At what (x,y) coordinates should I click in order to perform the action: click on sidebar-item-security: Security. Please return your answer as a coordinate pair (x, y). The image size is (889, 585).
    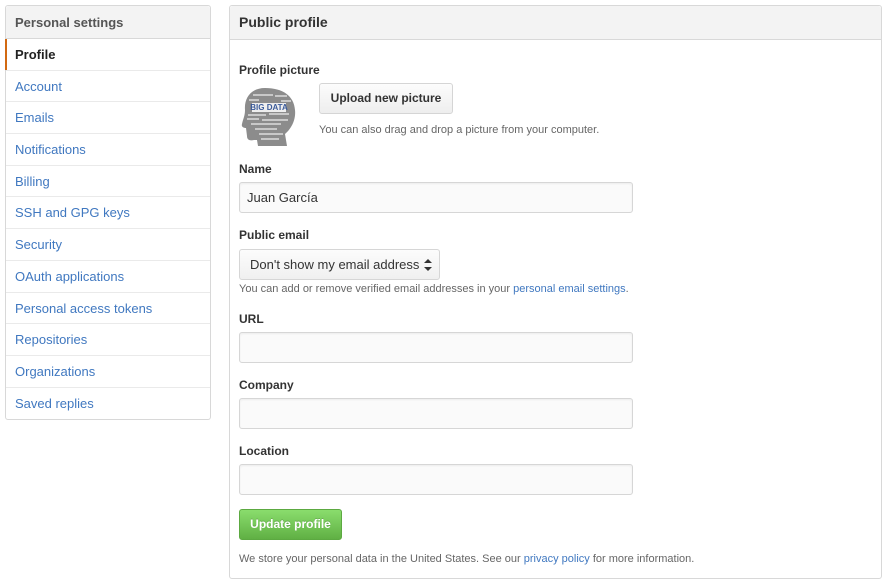
    Looking at the image, I should click on (108, 245).